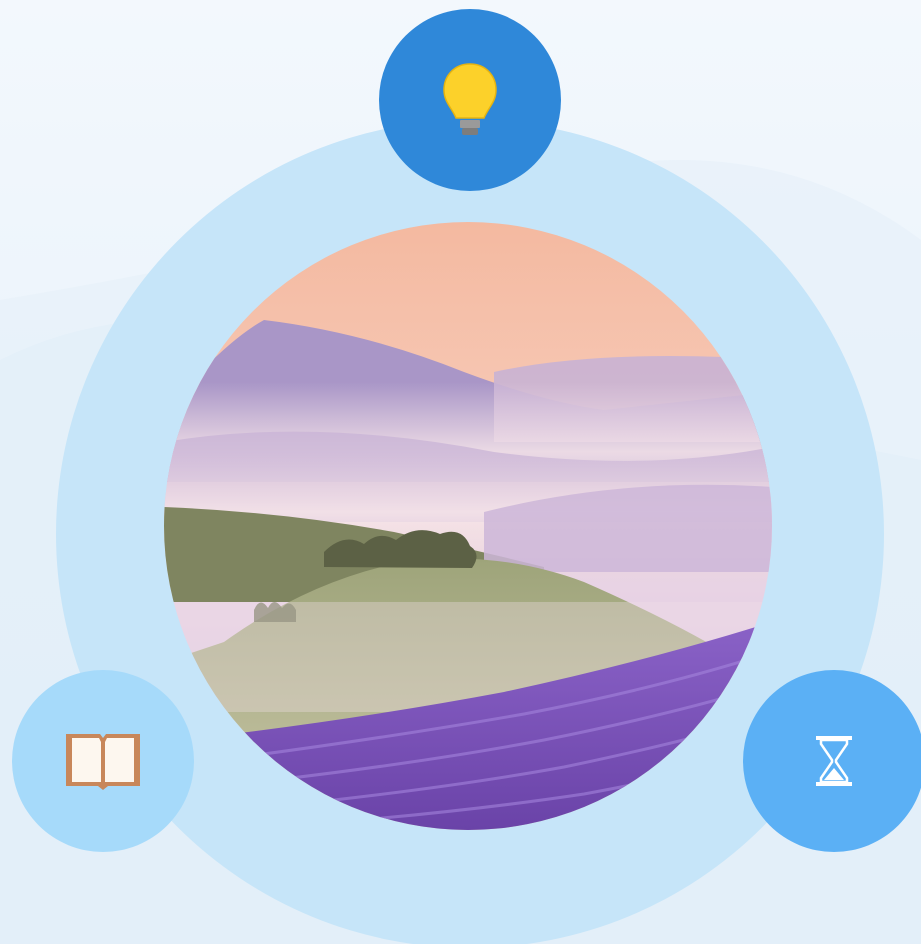  I want to click on learning-node, so click(103, 761).